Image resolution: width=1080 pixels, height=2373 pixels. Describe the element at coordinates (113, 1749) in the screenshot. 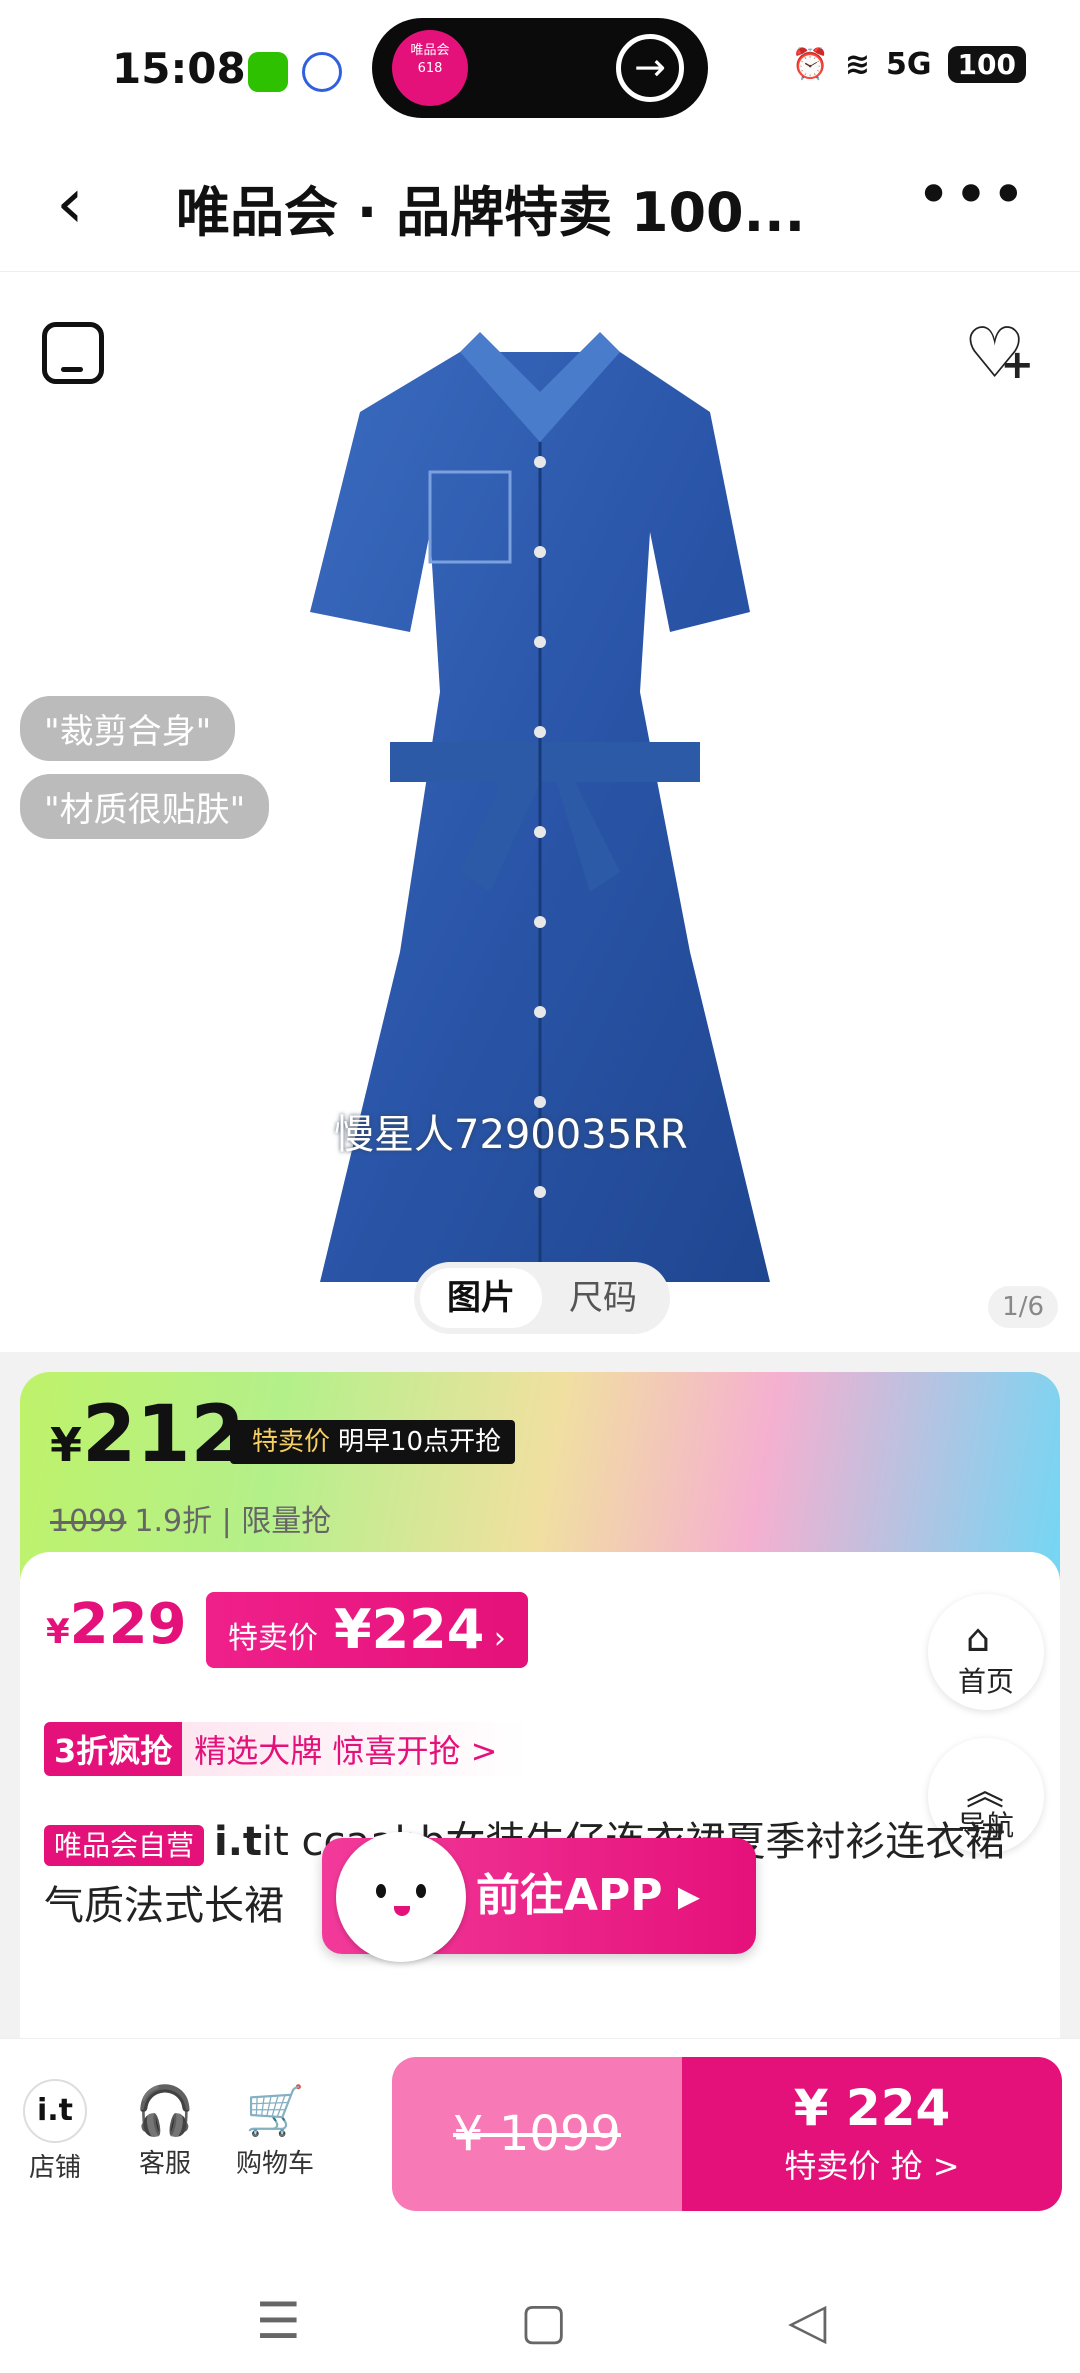

I see `flash-tag: 3折疯抢` at that location.